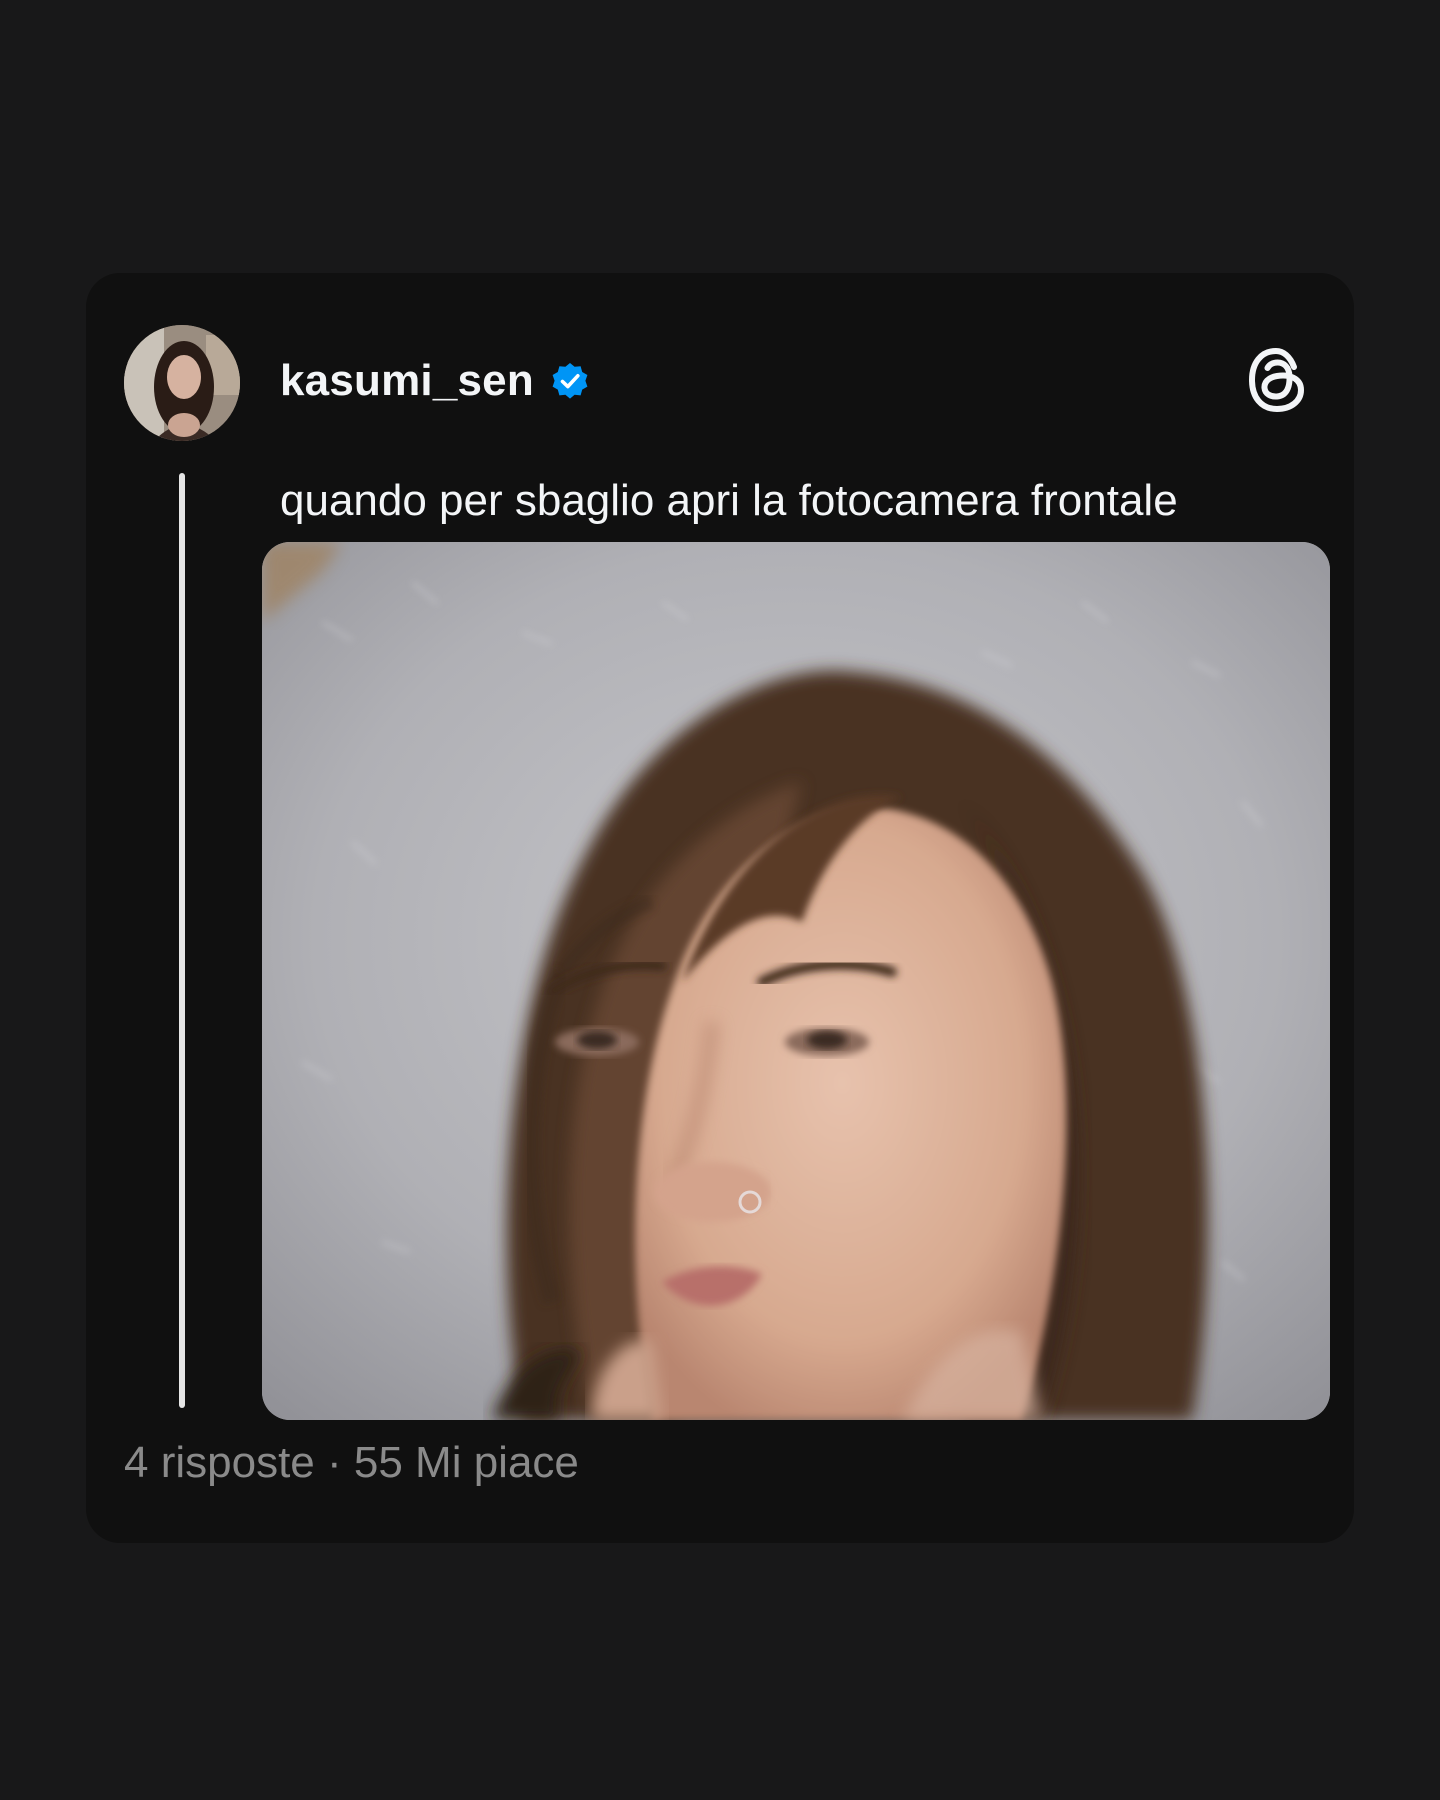 The height and width of the screenshot is (1800, 1440). Describe the element at coordinates (407, 381) in the screenshot. I see `username: kasumi_sen` at that location.